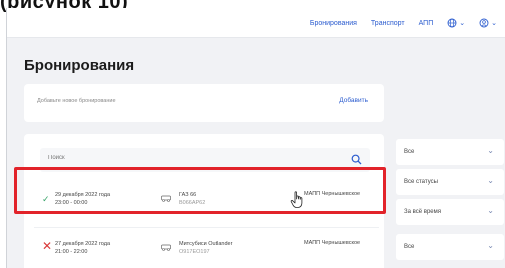 Image resolution: width=505 pixels, height=268 pixels. What do you see at coordinates (188, 158) in the screenshot?
I see `search-input` at bounding box center [188, 158].